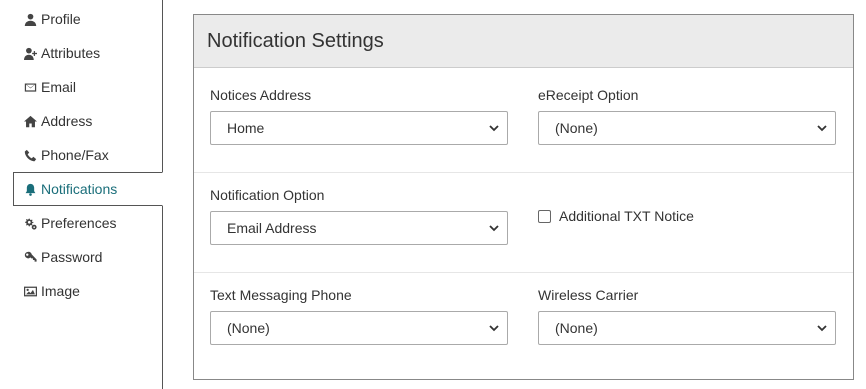 The image size is (866, 389). I want to click on notices-address-field: Notices Address Home, so click(359, 115).